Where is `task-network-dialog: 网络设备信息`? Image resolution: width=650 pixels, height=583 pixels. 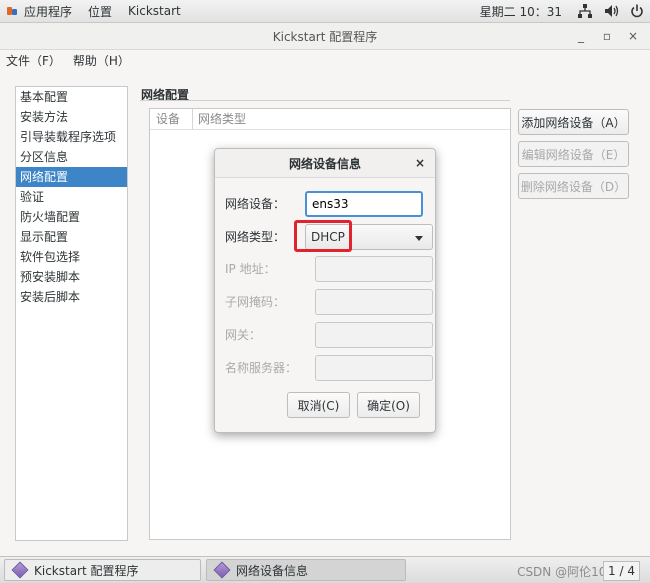 task-network-dialog: 网络设备信息 is located at coordinates (306, 570).